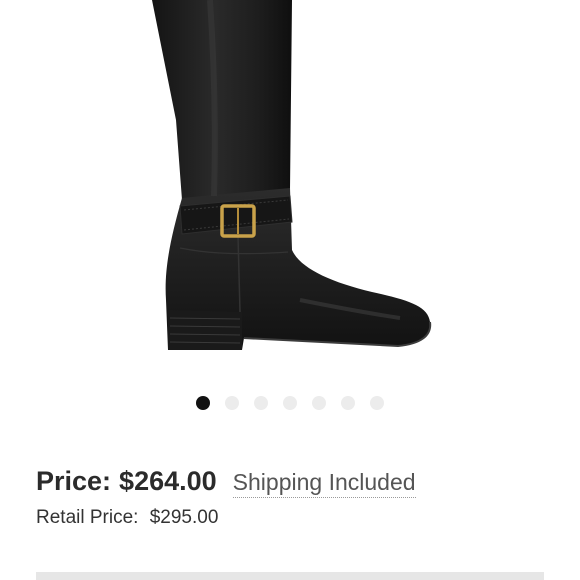  What do you see at coordinates (87, 517) in the screenshot?
I see `retail-price-label: Retail Price:` at bounding box center [87, 517].